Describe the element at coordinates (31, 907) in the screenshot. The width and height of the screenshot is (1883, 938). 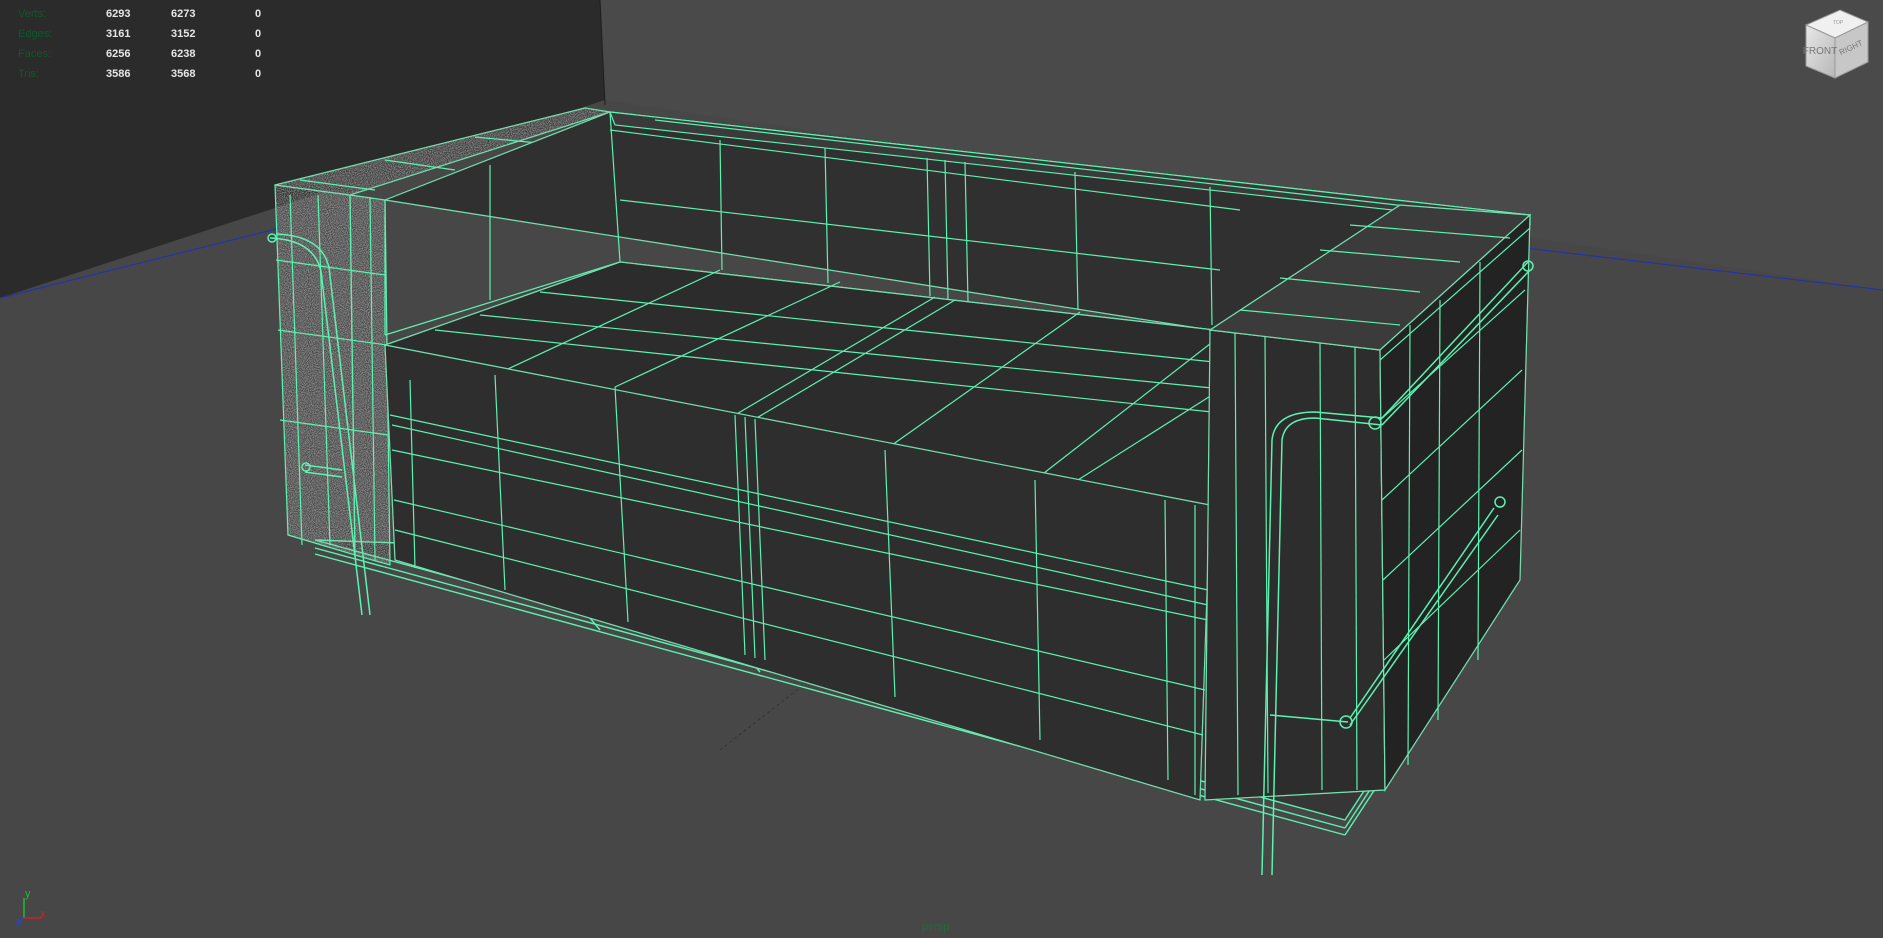
I see `axis-indicator: y x z` at that location.